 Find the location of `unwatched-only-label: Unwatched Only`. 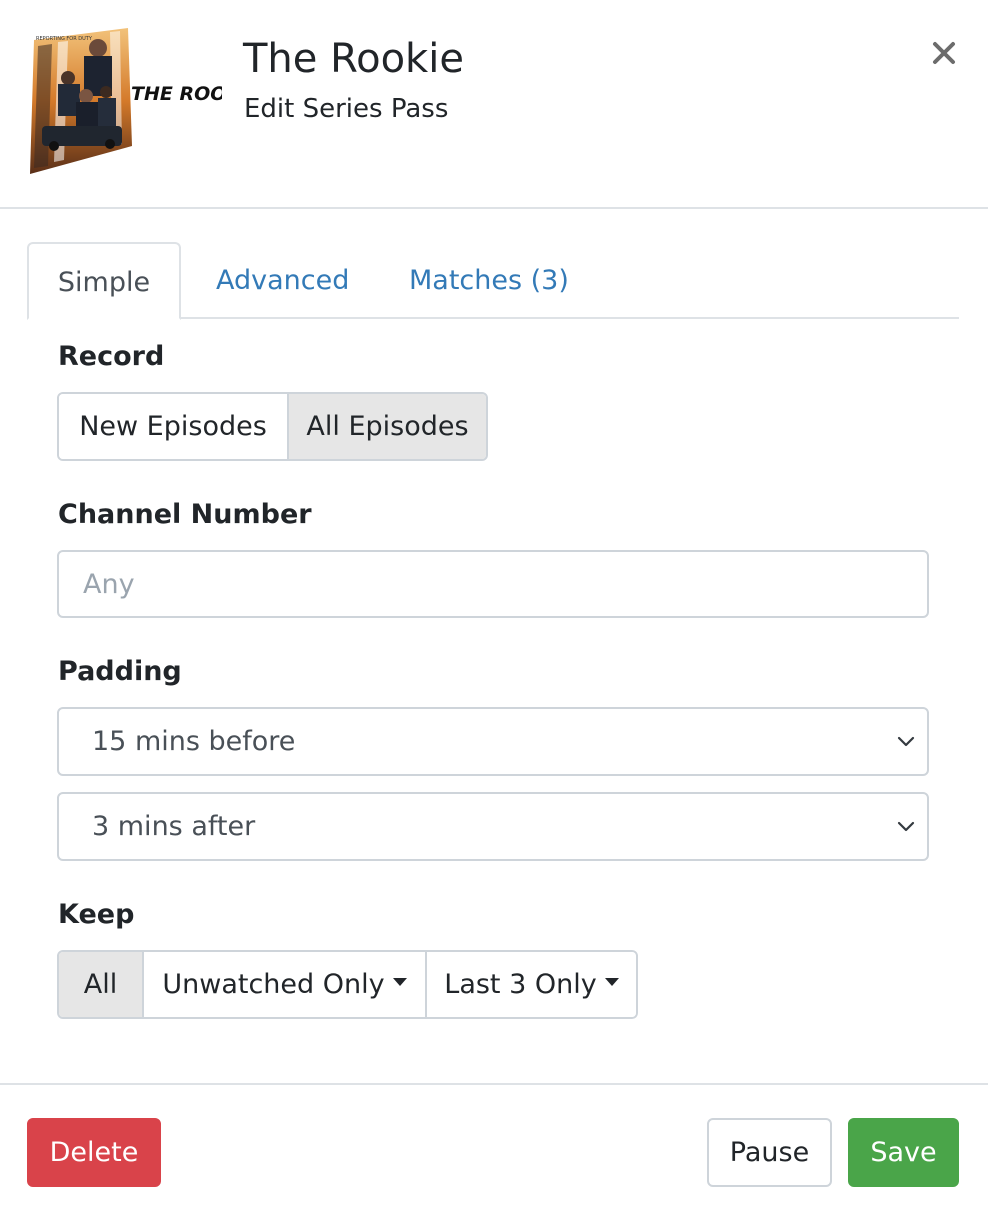

unwatched-only-label: Unwatched Only is located at coordinates (273, 984).